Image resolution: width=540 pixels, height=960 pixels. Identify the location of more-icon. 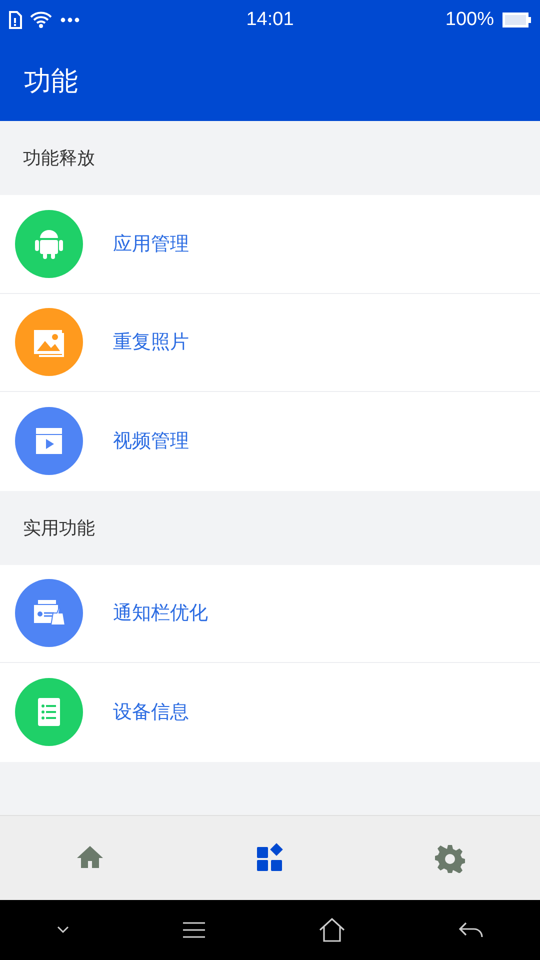
(70, 20).